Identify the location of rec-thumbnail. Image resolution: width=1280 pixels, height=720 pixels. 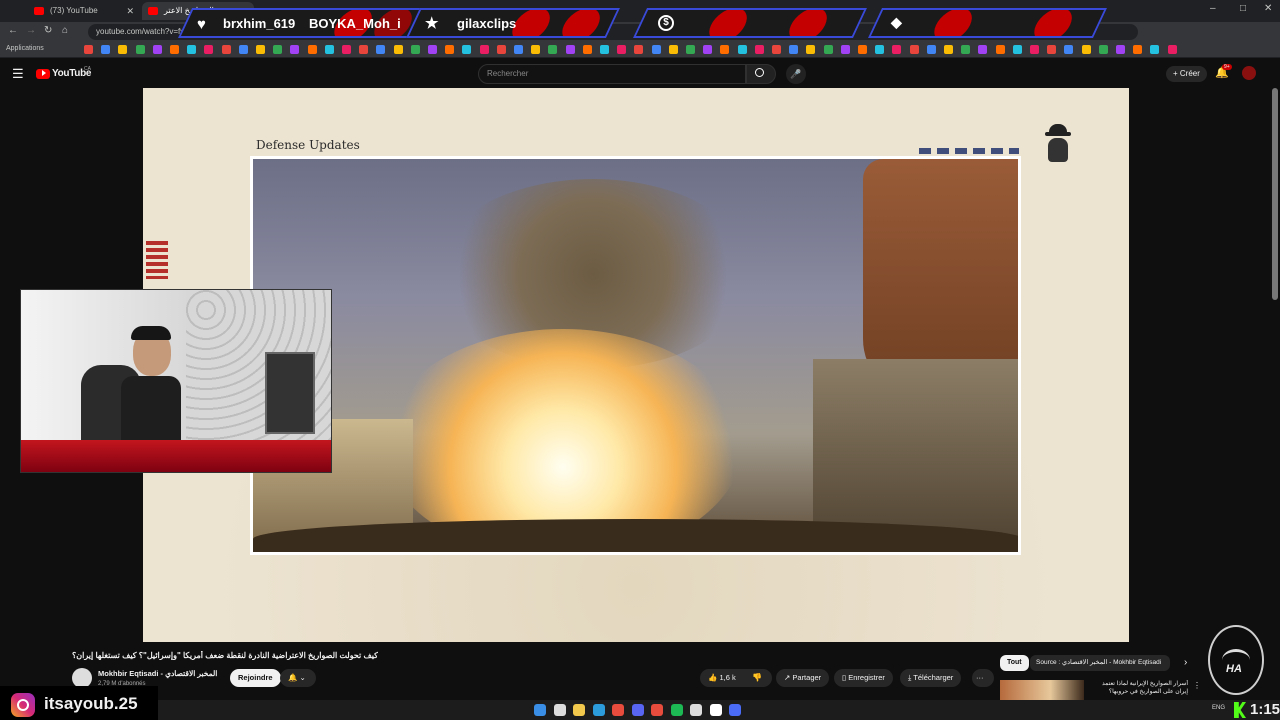
(1042, 690).